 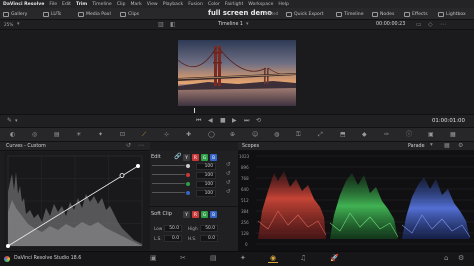 I want to click on quick-export-button: Quick Export, so click(x=305, y=14).